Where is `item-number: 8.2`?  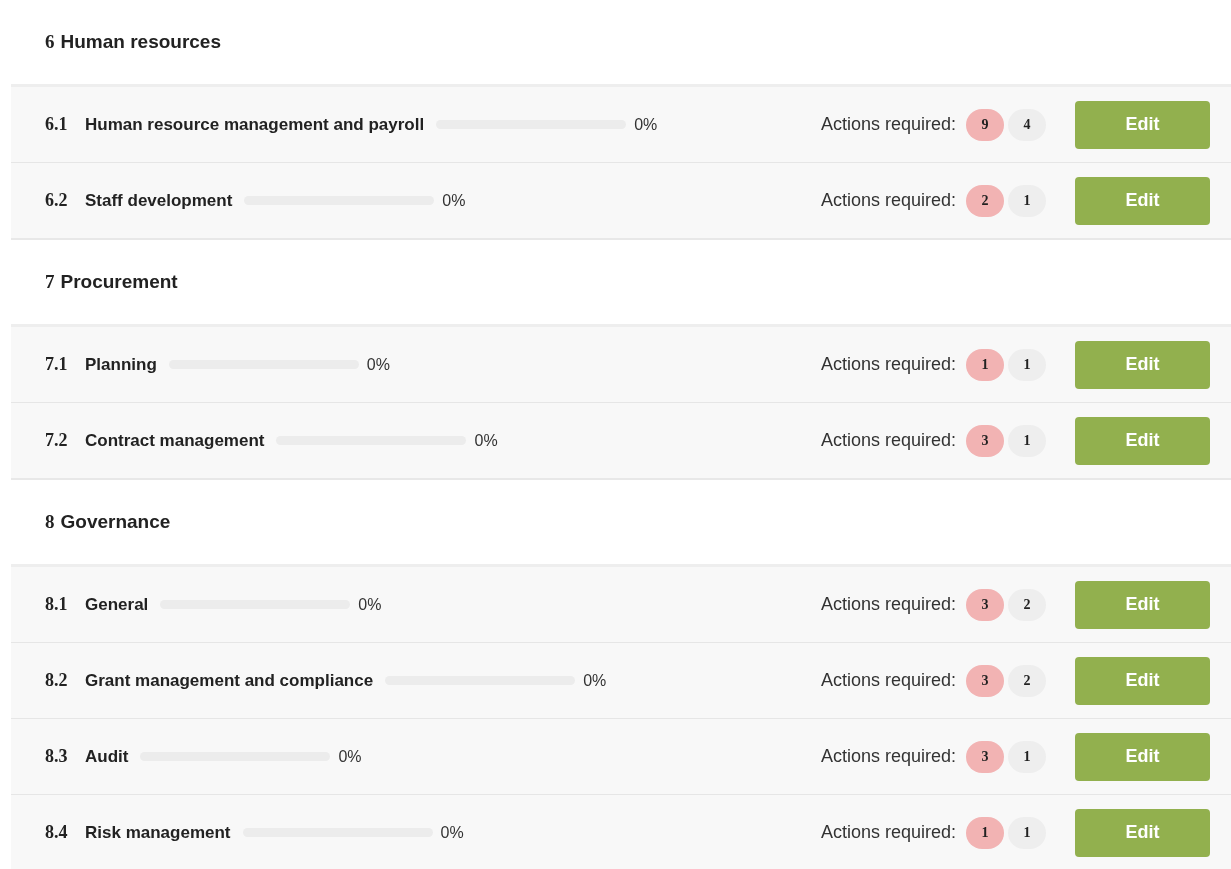 item-number: 8.2 is located at coordinates (57, 680).